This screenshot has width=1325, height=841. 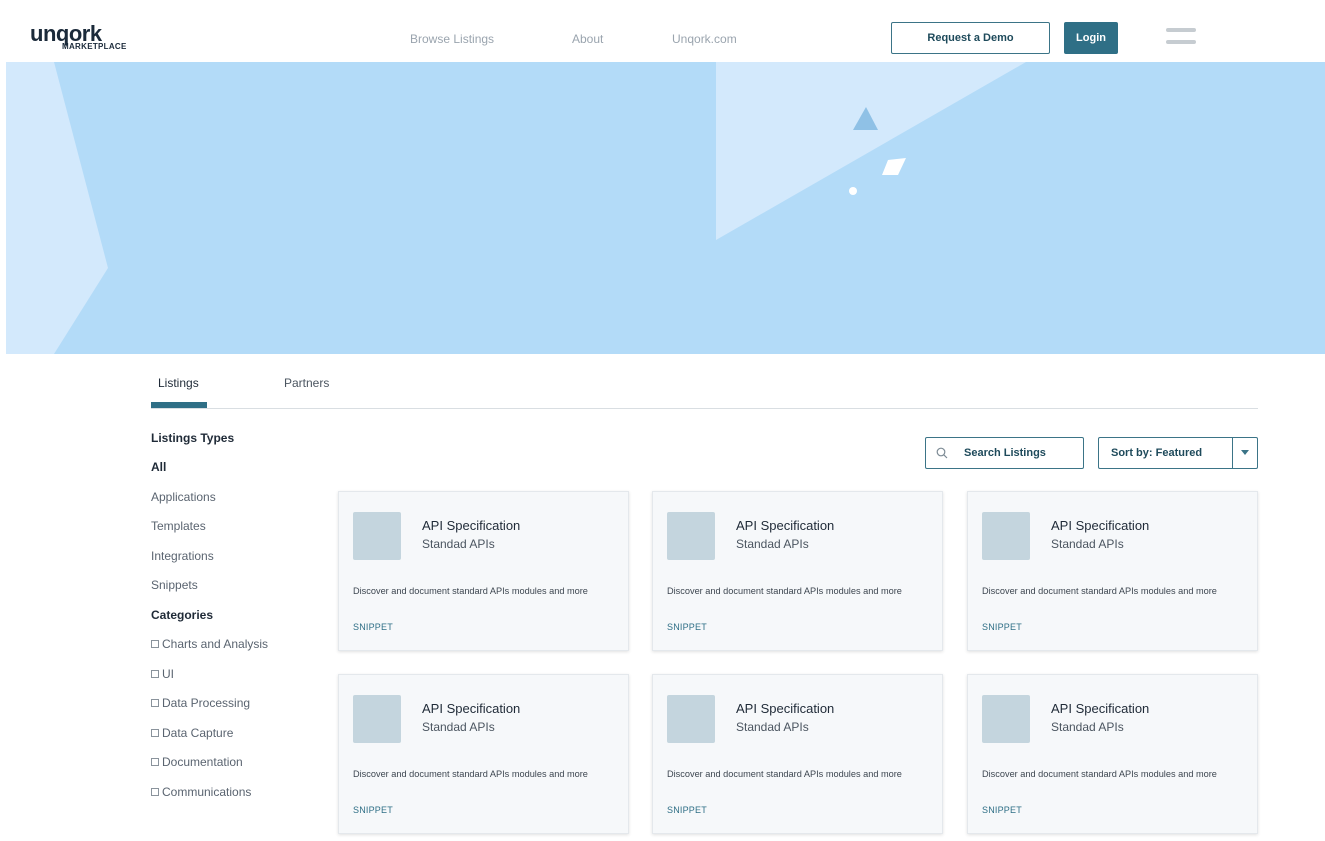 I want to click on login-button: Login, so click(x=1091, y=38).